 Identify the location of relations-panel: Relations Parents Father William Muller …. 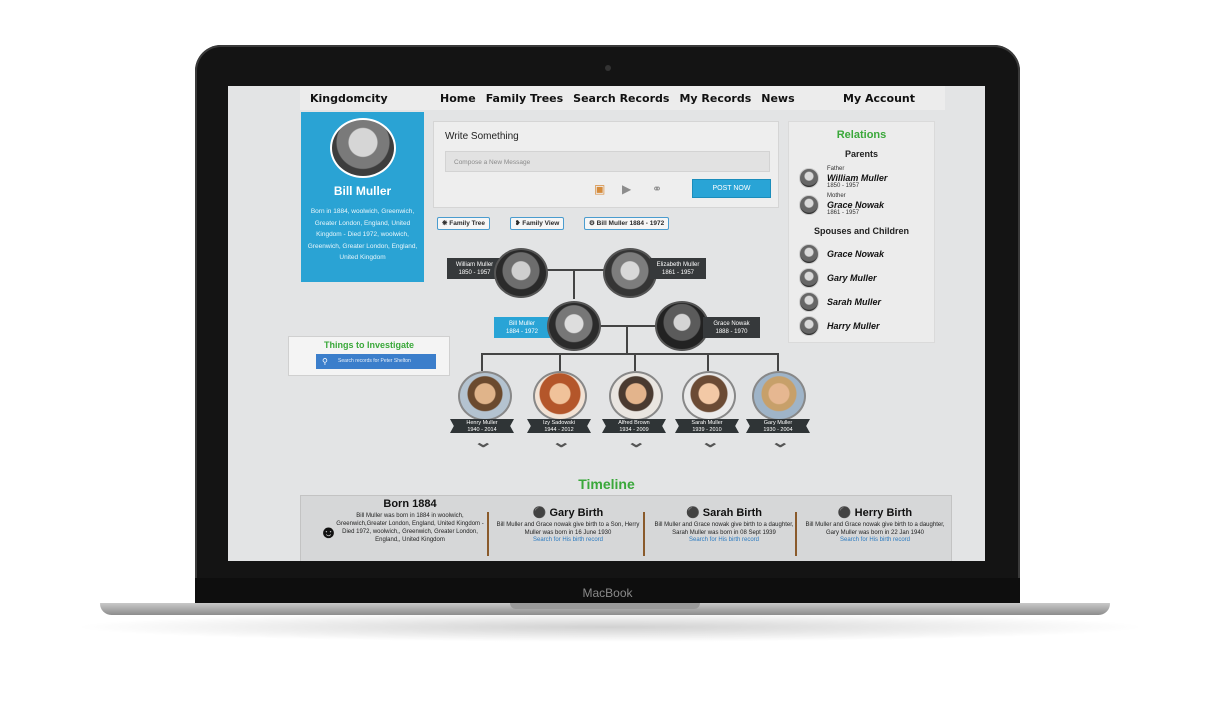
(861, 232).